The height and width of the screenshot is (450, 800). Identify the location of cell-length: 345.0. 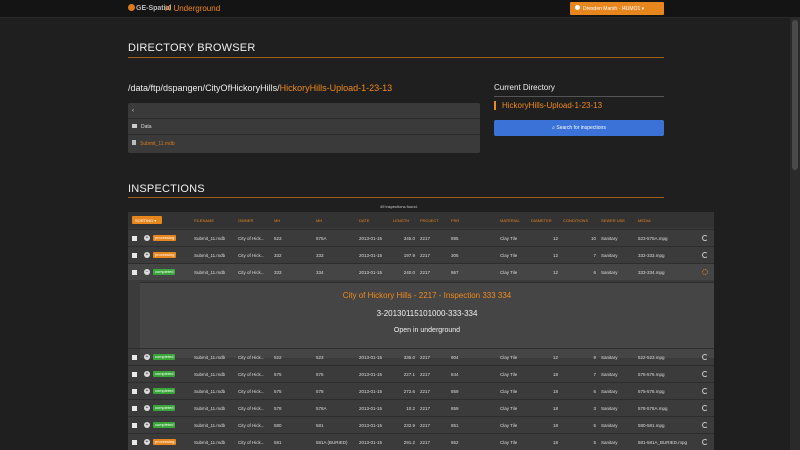
(409, 238).